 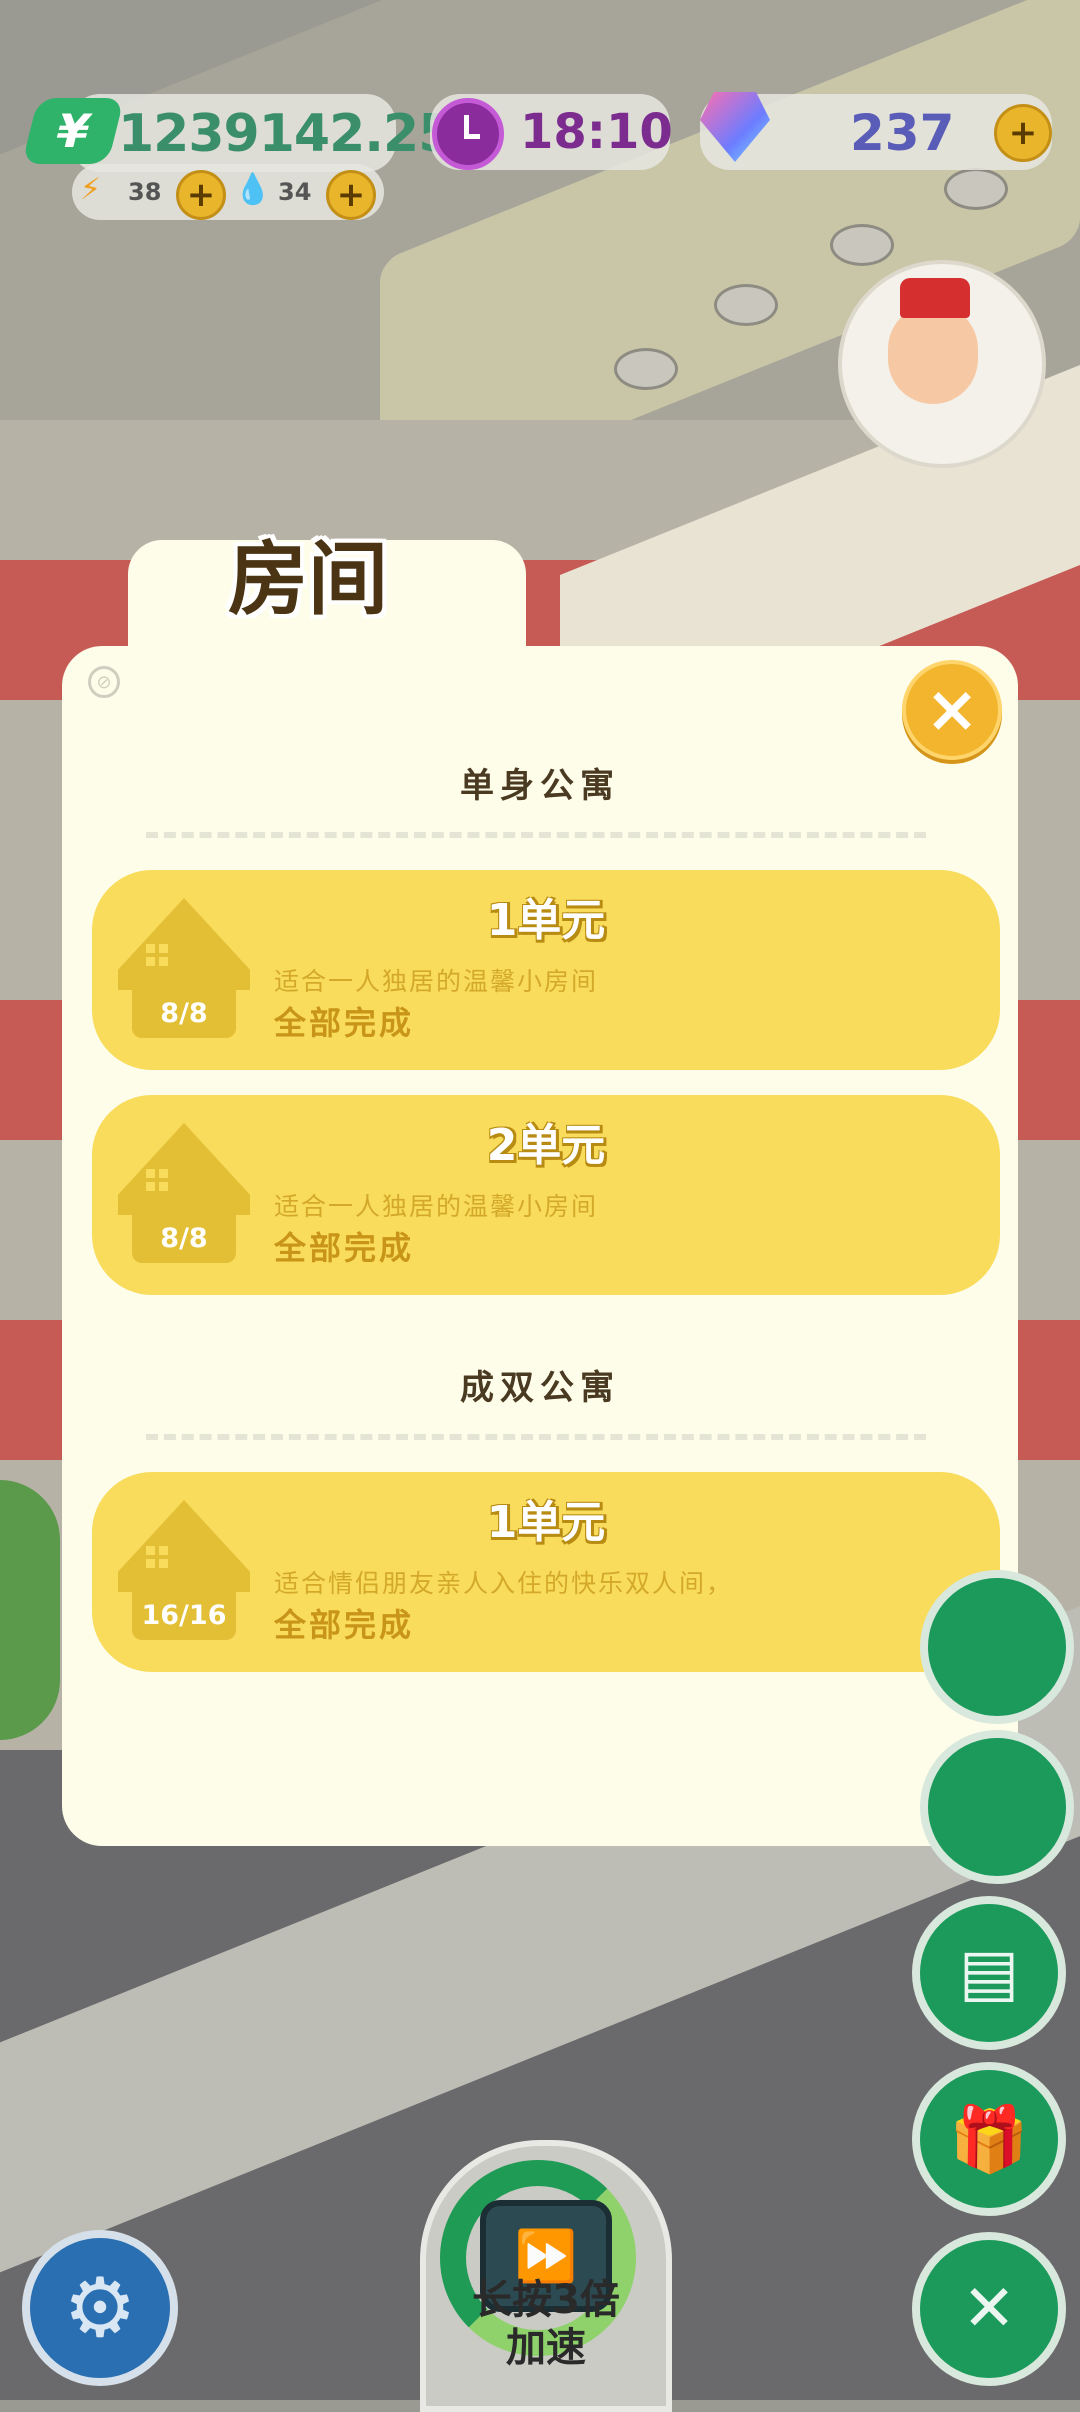 What do you see at coordinates (104, 682) in the screenshot?
I see `edit-icon: ⊘` at bounding box center [104, 682].